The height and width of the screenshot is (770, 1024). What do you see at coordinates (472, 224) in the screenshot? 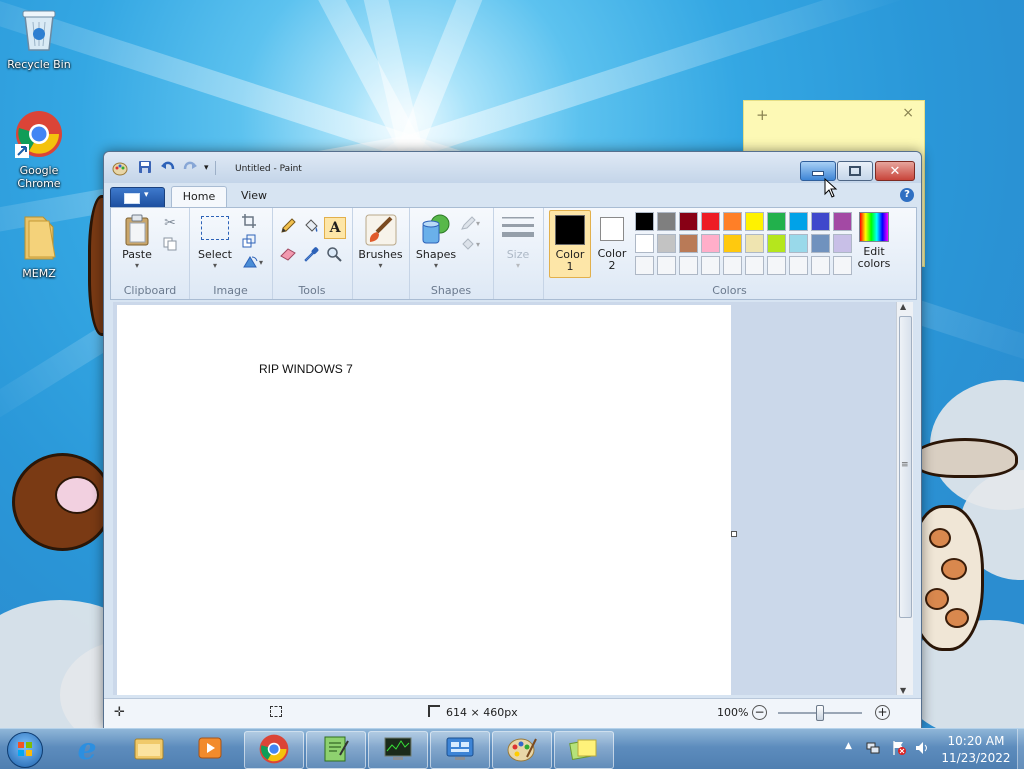
I see `outline-button: ▾` at bounding box center [472, 224].